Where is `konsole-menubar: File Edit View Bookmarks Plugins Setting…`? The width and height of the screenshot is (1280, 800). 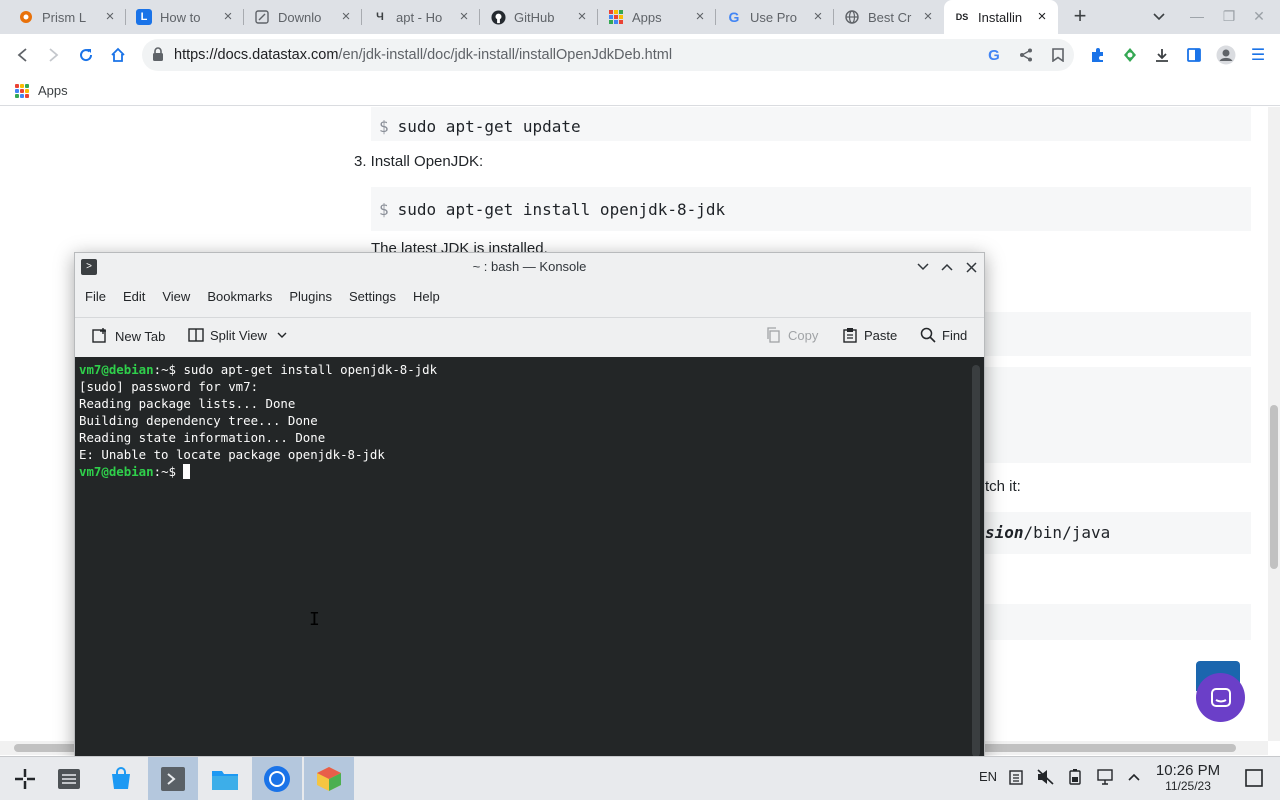 konsole-menubar: File Edit View Bookmarks Plugins Setting… is located at coordinates (261, 297).